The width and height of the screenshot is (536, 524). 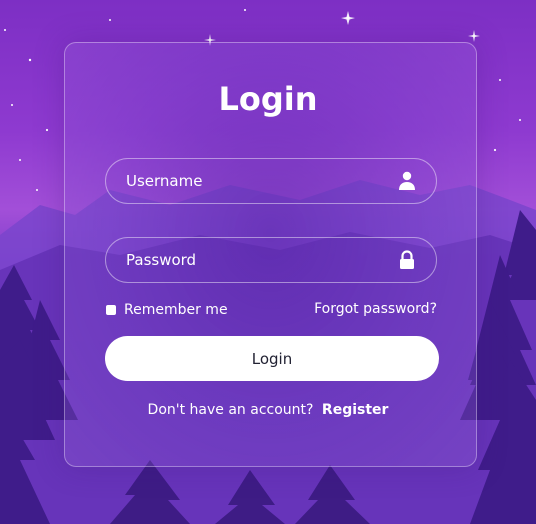 I want to click on user-icon, so click(x=407, y=180).